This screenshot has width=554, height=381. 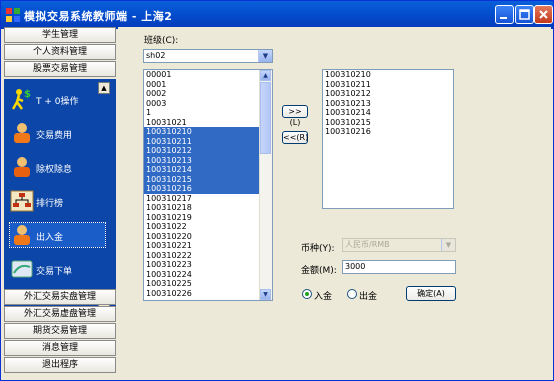 I want to click on currency-label: 币种(Y):, so click(x=318, y=249).